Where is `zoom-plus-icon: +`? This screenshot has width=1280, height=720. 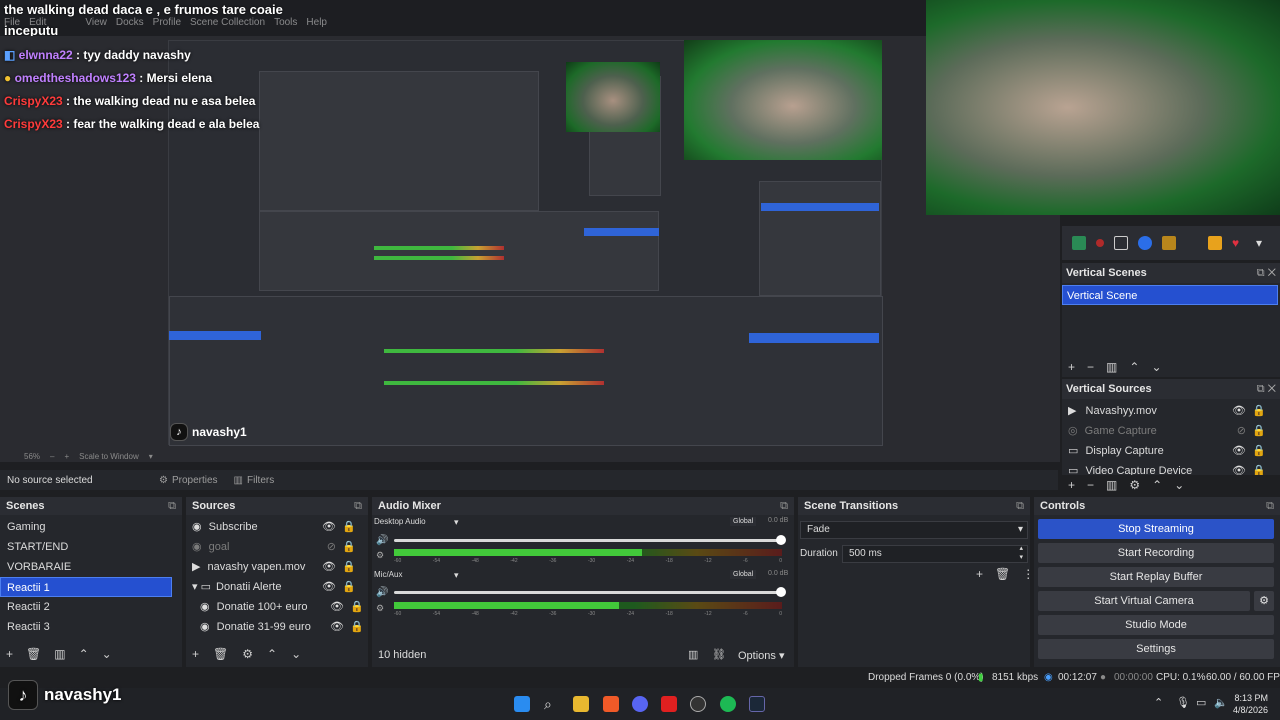 zoom-plus-icon: + is located at coordinates (66, 456).